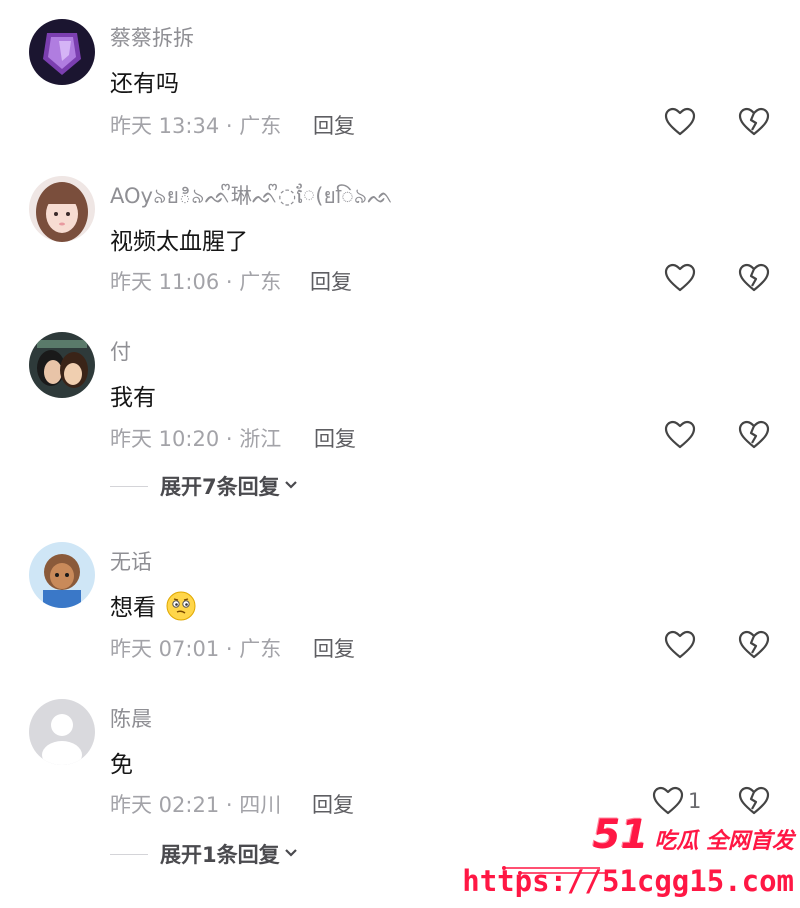  Describe the element at coordinates (121, 765) in the screenshot. I see `comment-text: 免` at that location.